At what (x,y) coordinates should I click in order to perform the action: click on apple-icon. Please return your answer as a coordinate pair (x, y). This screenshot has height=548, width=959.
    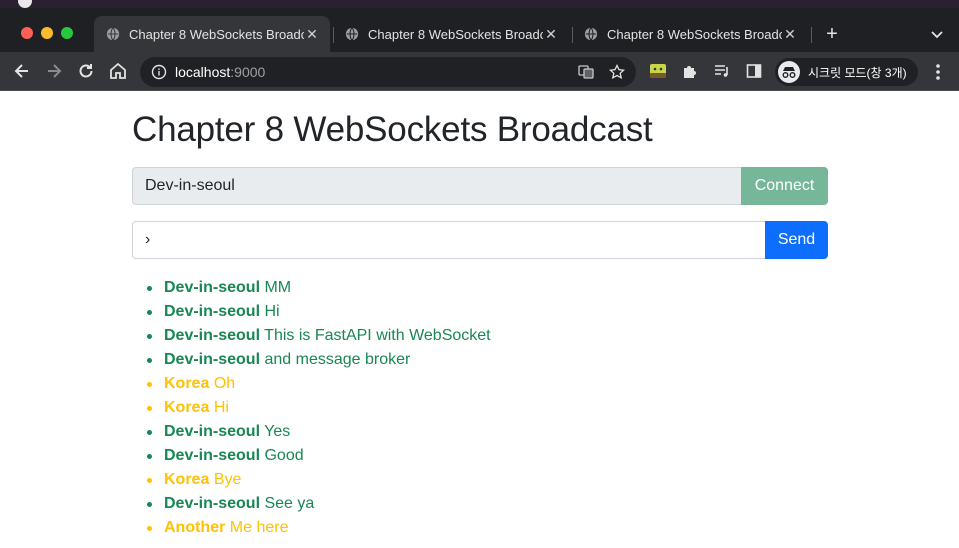
    Looking at the image, I should click on (25, 4).